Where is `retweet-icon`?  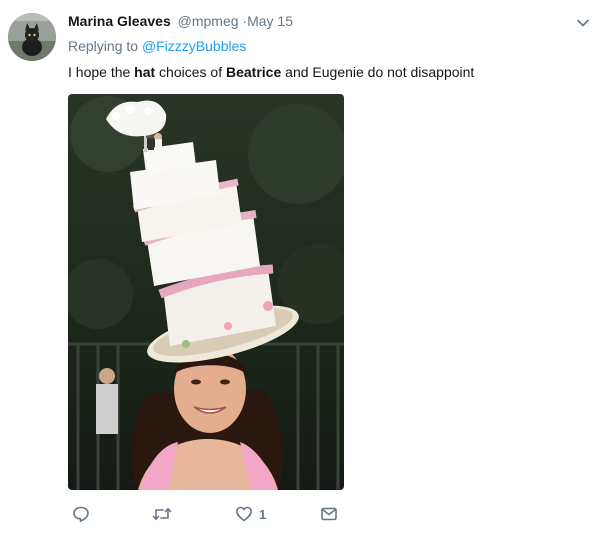
retweet-icon is located at coordinates (162, 513).